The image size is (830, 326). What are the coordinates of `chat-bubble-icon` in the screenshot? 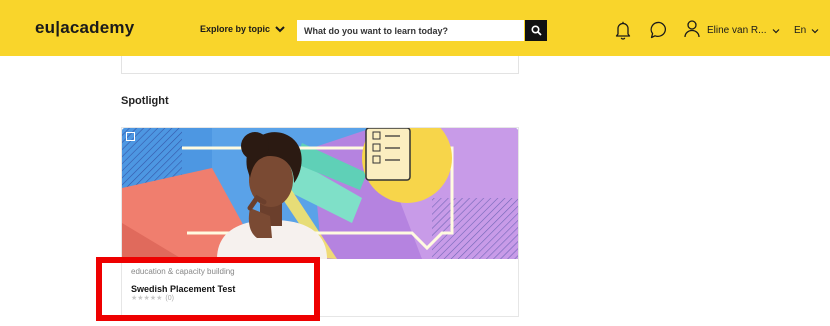 It's located at (659, 30).